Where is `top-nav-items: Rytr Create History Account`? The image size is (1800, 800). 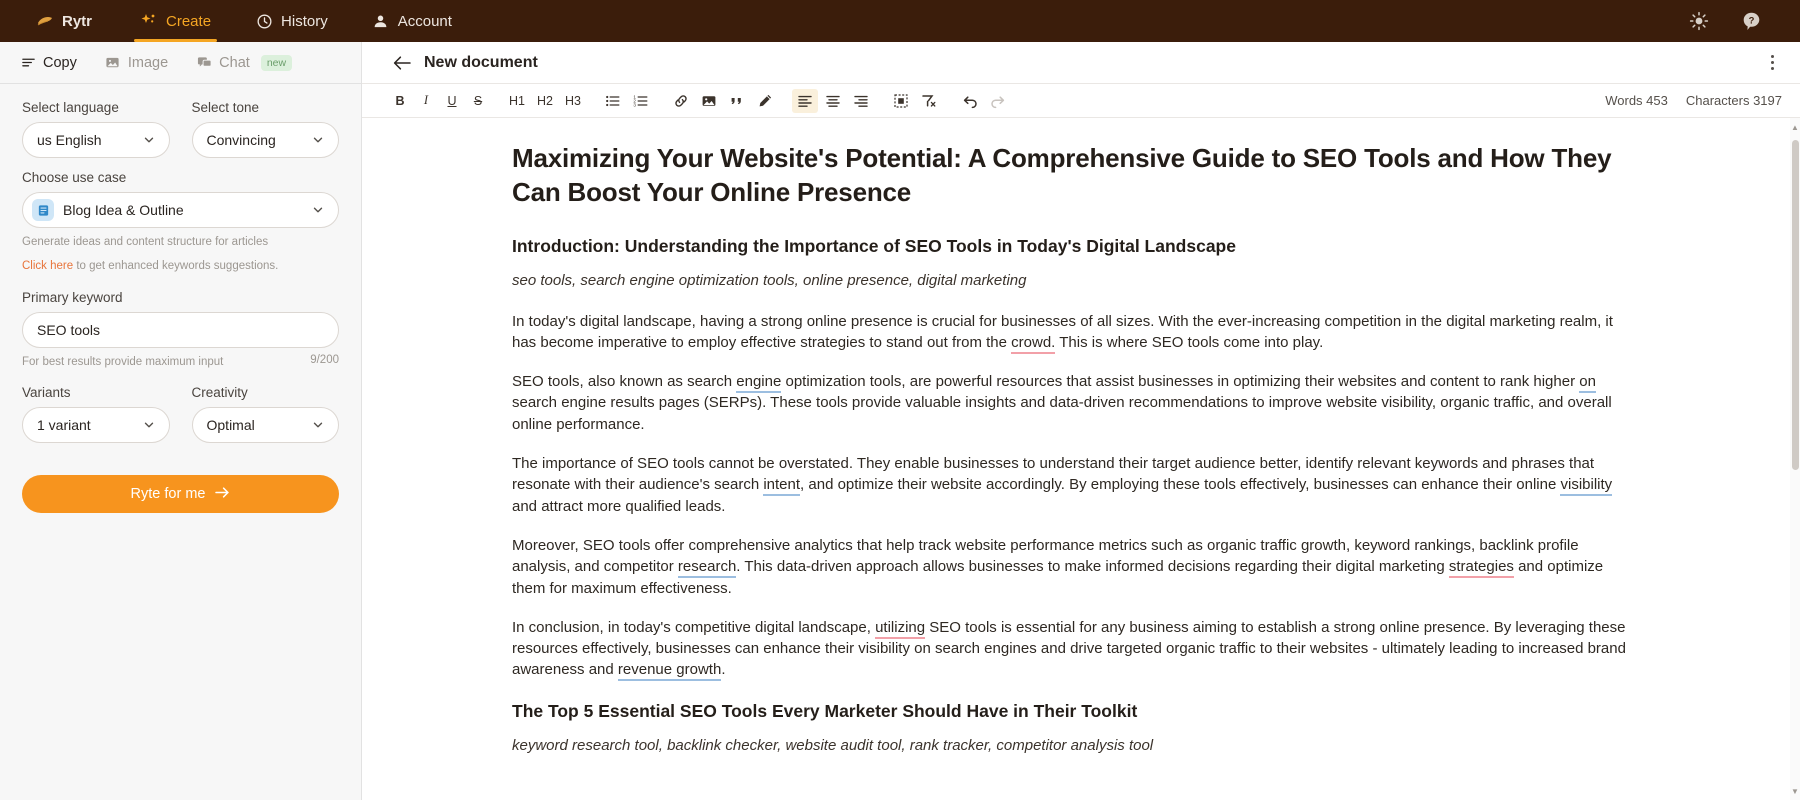 top-nav-items: Rytr Create History Account is located at coordinates (248, 21).